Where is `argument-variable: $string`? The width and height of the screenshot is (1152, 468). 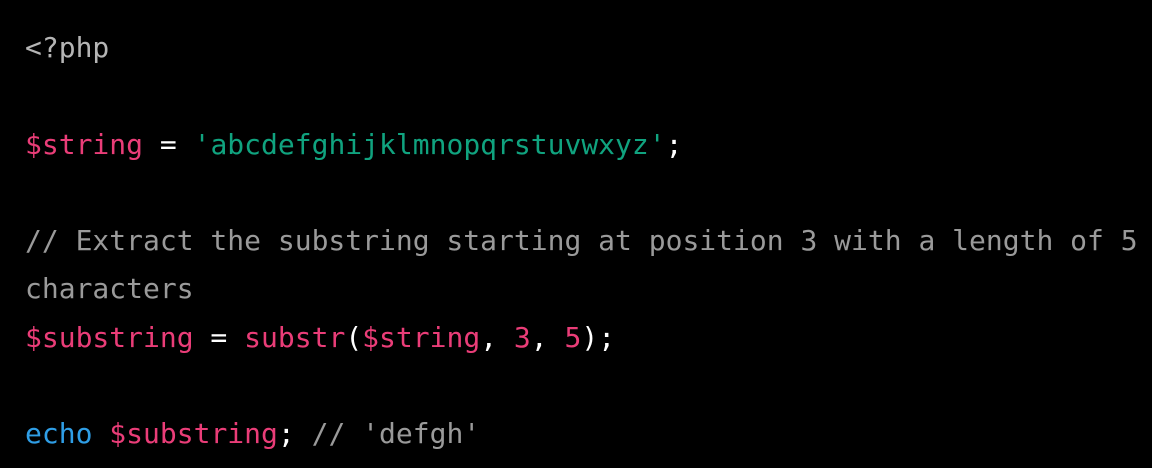
argument-variable: $string is located at coordinates (421, 337).